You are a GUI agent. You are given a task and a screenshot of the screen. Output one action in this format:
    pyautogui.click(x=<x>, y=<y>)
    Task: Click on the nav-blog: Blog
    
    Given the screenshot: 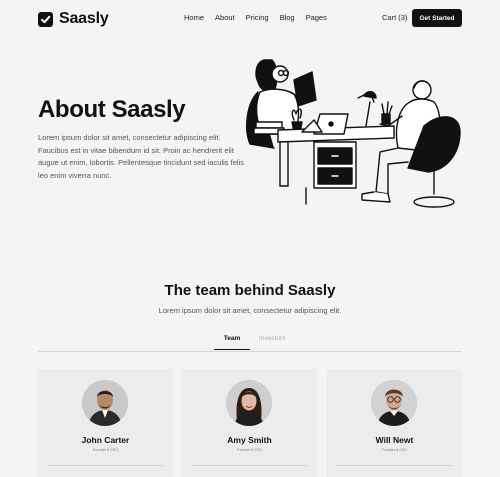 What is the action you would take?
    pyautogui.click(x=287, y=17)
    